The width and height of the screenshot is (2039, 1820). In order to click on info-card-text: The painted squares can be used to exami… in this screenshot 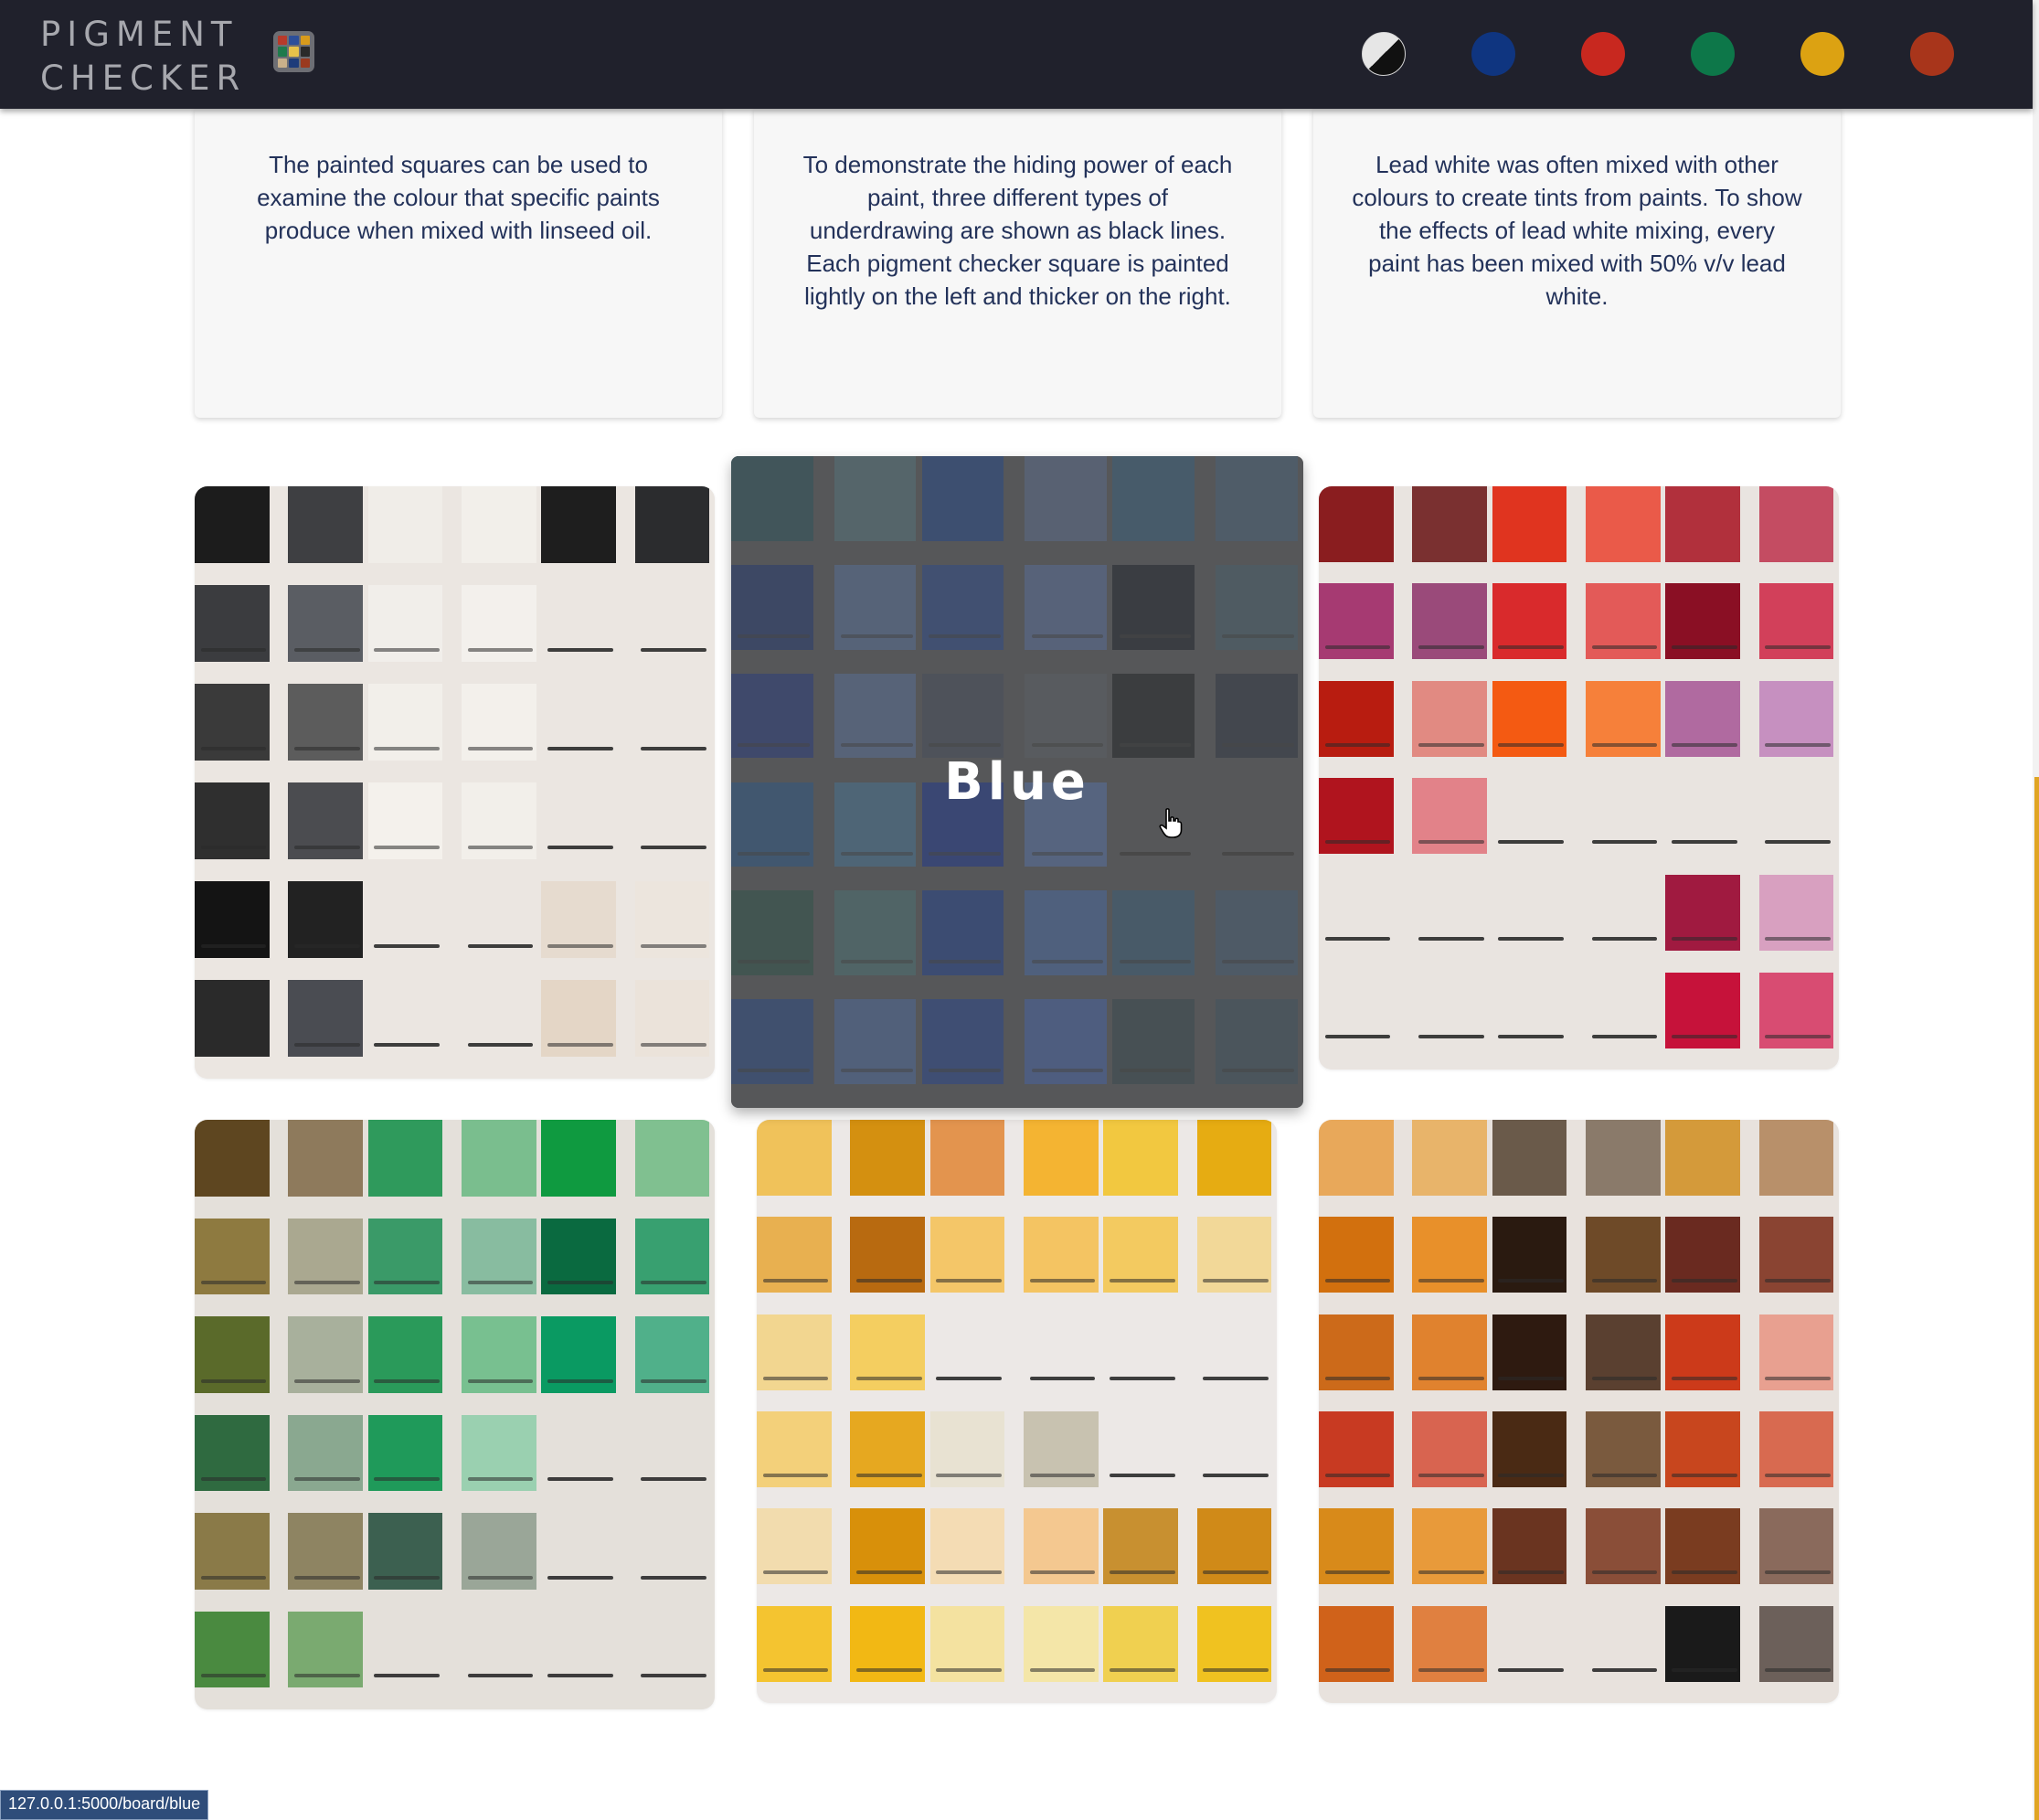, I will do `click(458, 198)`.